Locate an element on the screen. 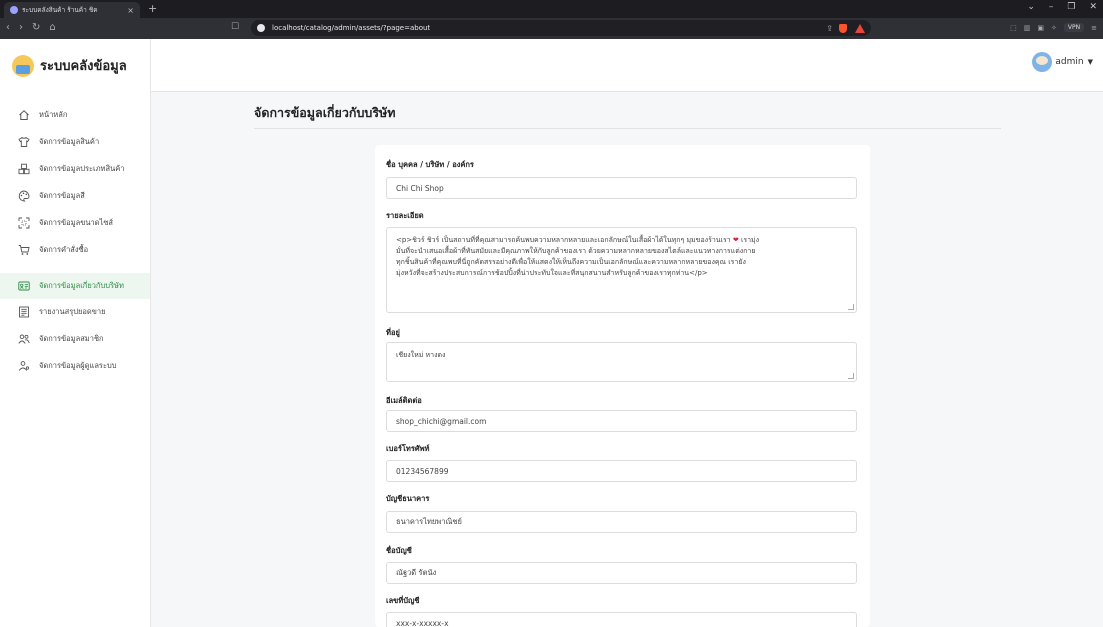 The image size is (1103, 627). sidebar-item-sizes: จัดการข้อมูลขนาดไซส์ is located at coordinates (75, 223).